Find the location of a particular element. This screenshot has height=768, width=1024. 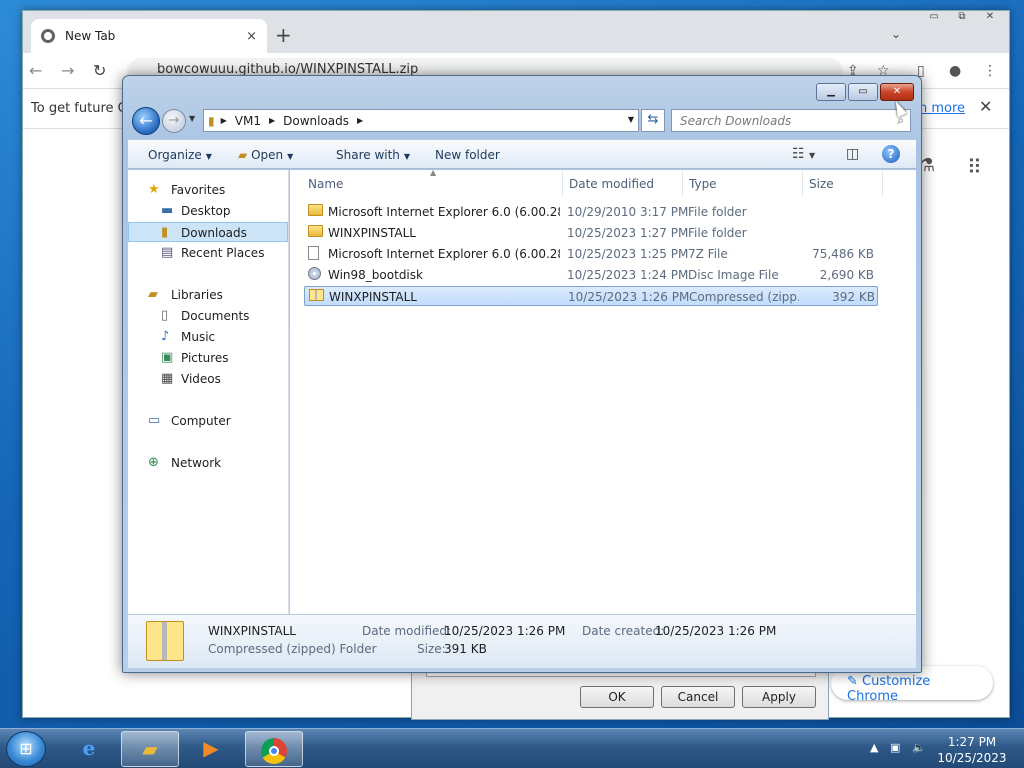

search-input: Search Downloads ⌕ is located at coordinates (791, 120).